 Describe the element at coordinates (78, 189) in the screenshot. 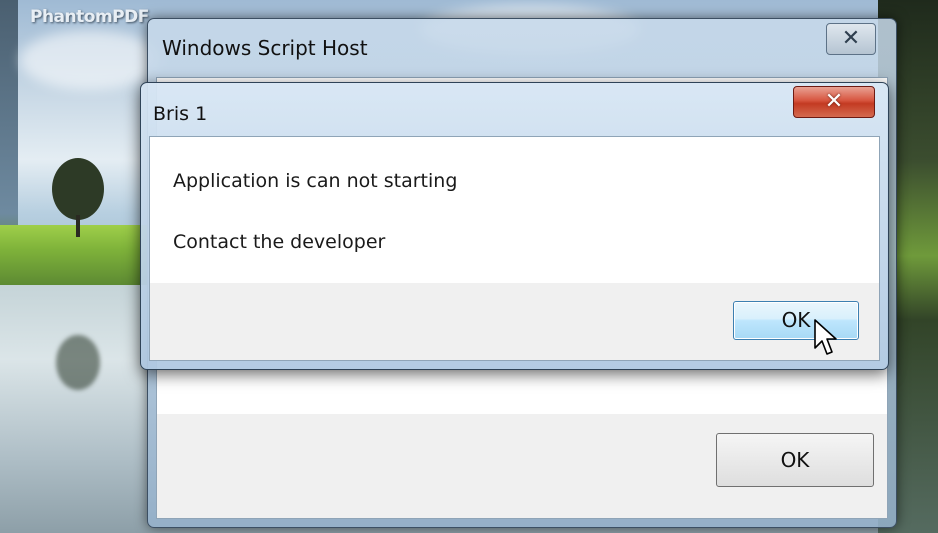

I see `wallpaper-tree` at that location.